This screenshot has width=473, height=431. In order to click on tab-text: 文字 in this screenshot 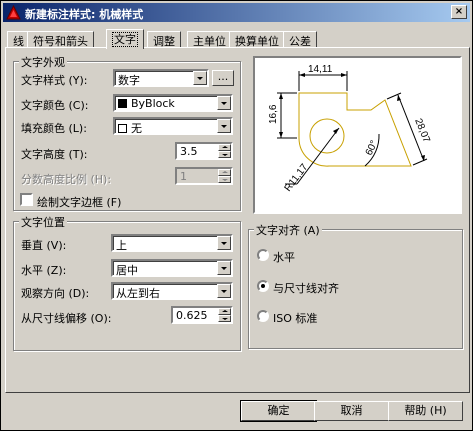, I will do `click(125, 39)`.